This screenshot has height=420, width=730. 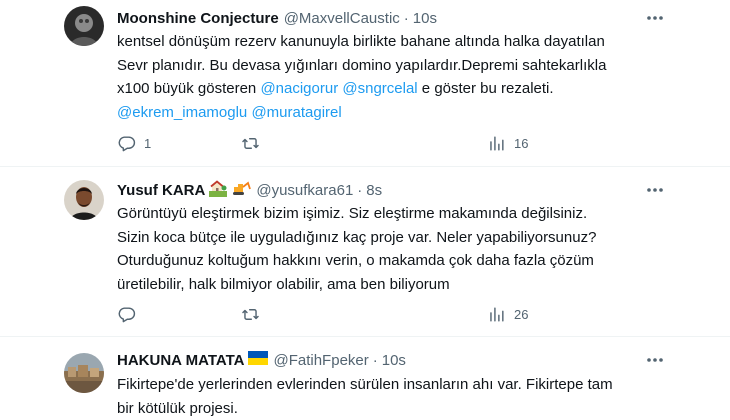 I want to click on views-count: 16, so click(x=521, y=143).